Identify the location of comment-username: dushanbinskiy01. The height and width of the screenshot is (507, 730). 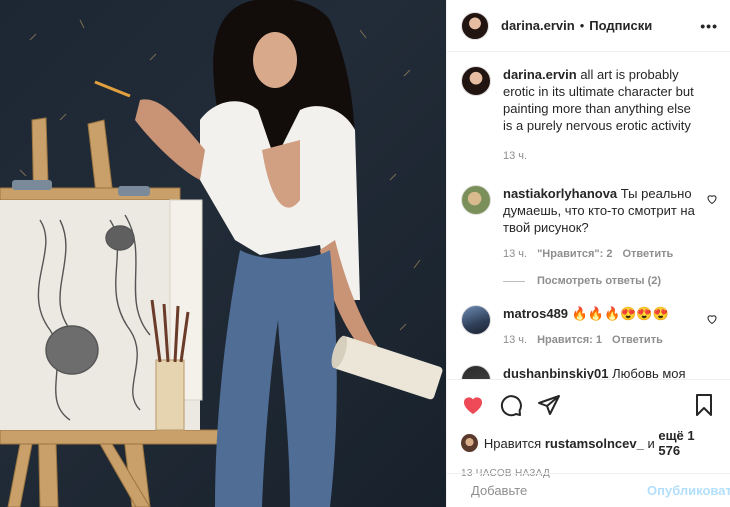
(555, 372).